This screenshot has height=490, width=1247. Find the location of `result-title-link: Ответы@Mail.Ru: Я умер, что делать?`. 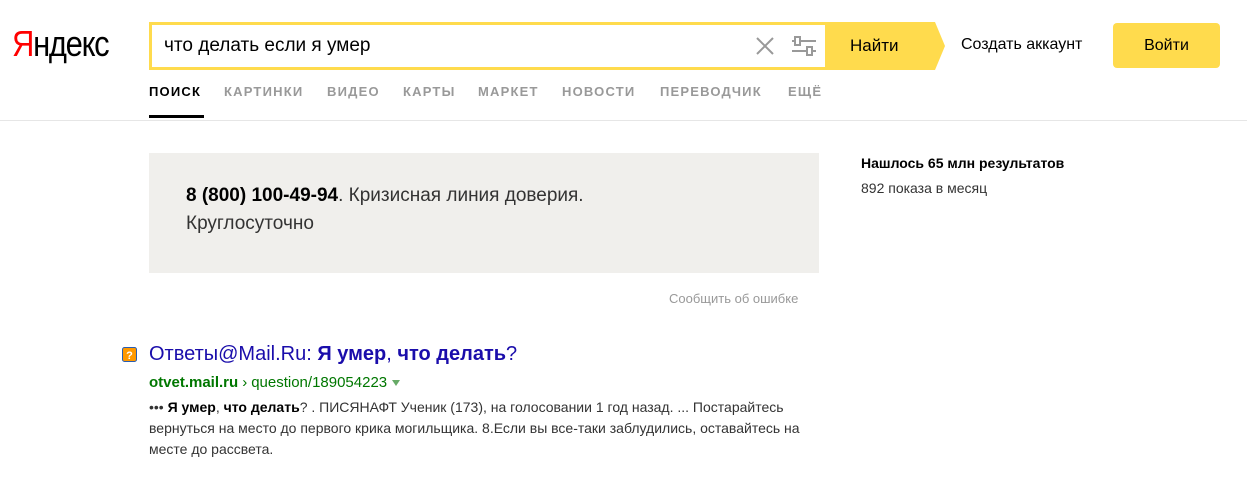

result-title-link: Ответы@Mail.Ru: Я умер, что делать? is located at coordinates (333, 354).